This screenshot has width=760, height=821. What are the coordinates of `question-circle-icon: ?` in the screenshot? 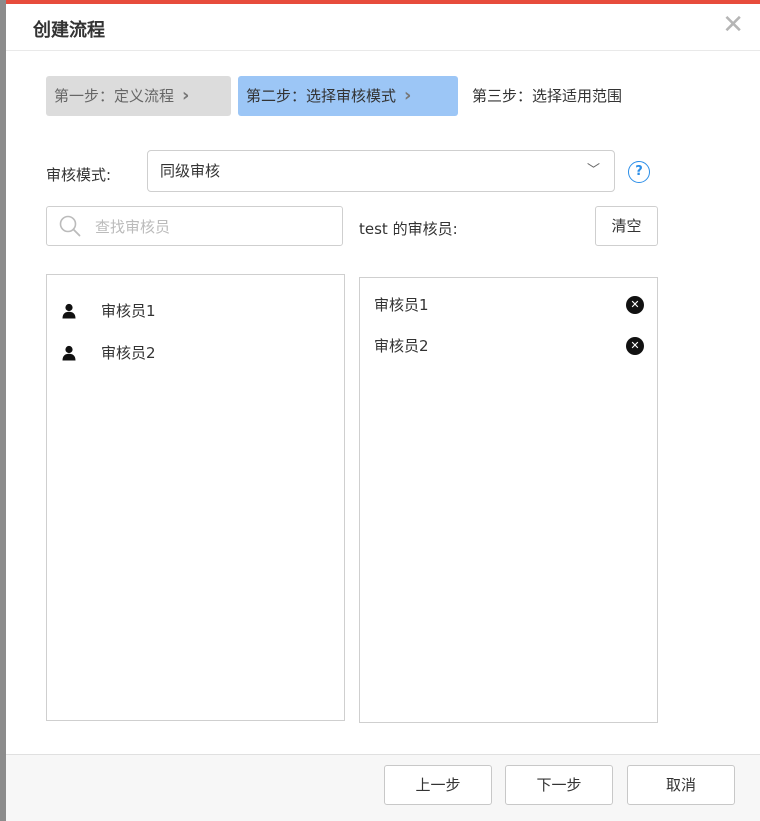 It's located at (639, 172).